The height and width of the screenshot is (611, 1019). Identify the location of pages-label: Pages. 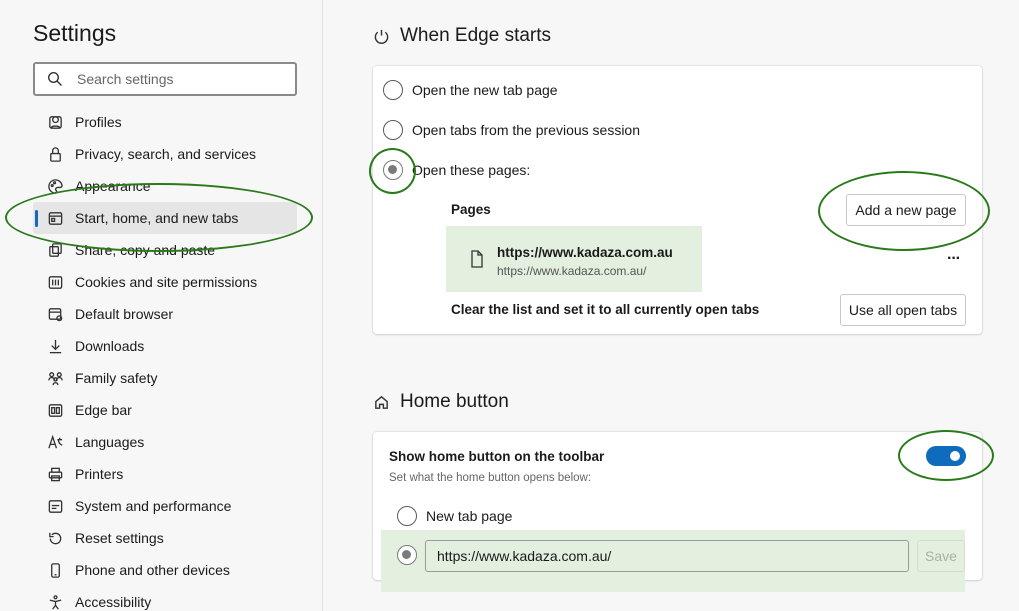
(471, 209).